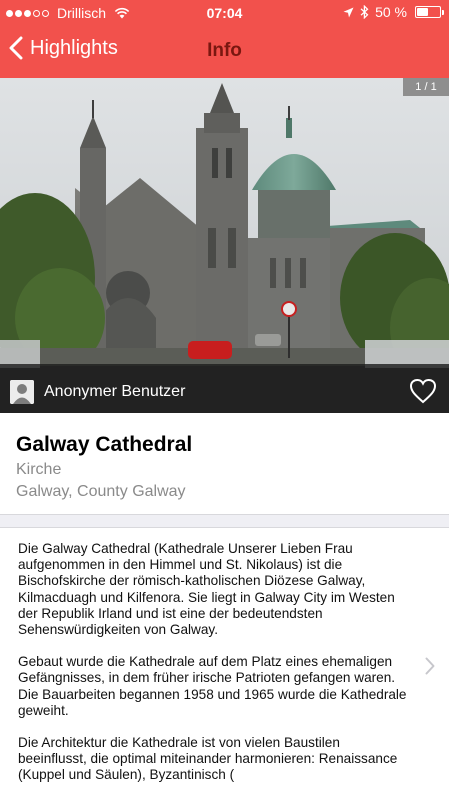 The width and height of the screenshot is (449, 800). Describe the element at coordinates (426, 87) in the screenshot. I see `photo-counter: 1 / 1` at that location.